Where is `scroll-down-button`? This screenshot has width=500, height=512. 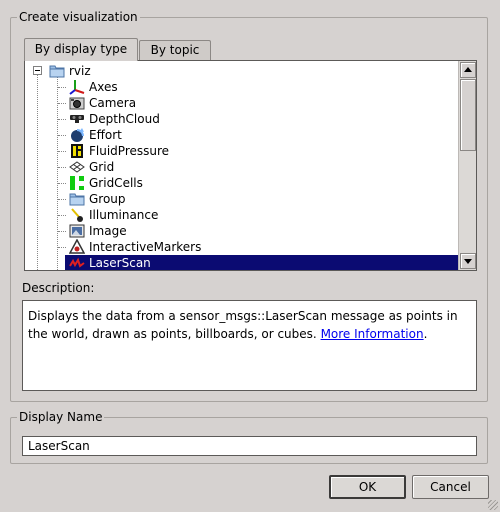 scroll-down-button is located at coordinates (468, 261).